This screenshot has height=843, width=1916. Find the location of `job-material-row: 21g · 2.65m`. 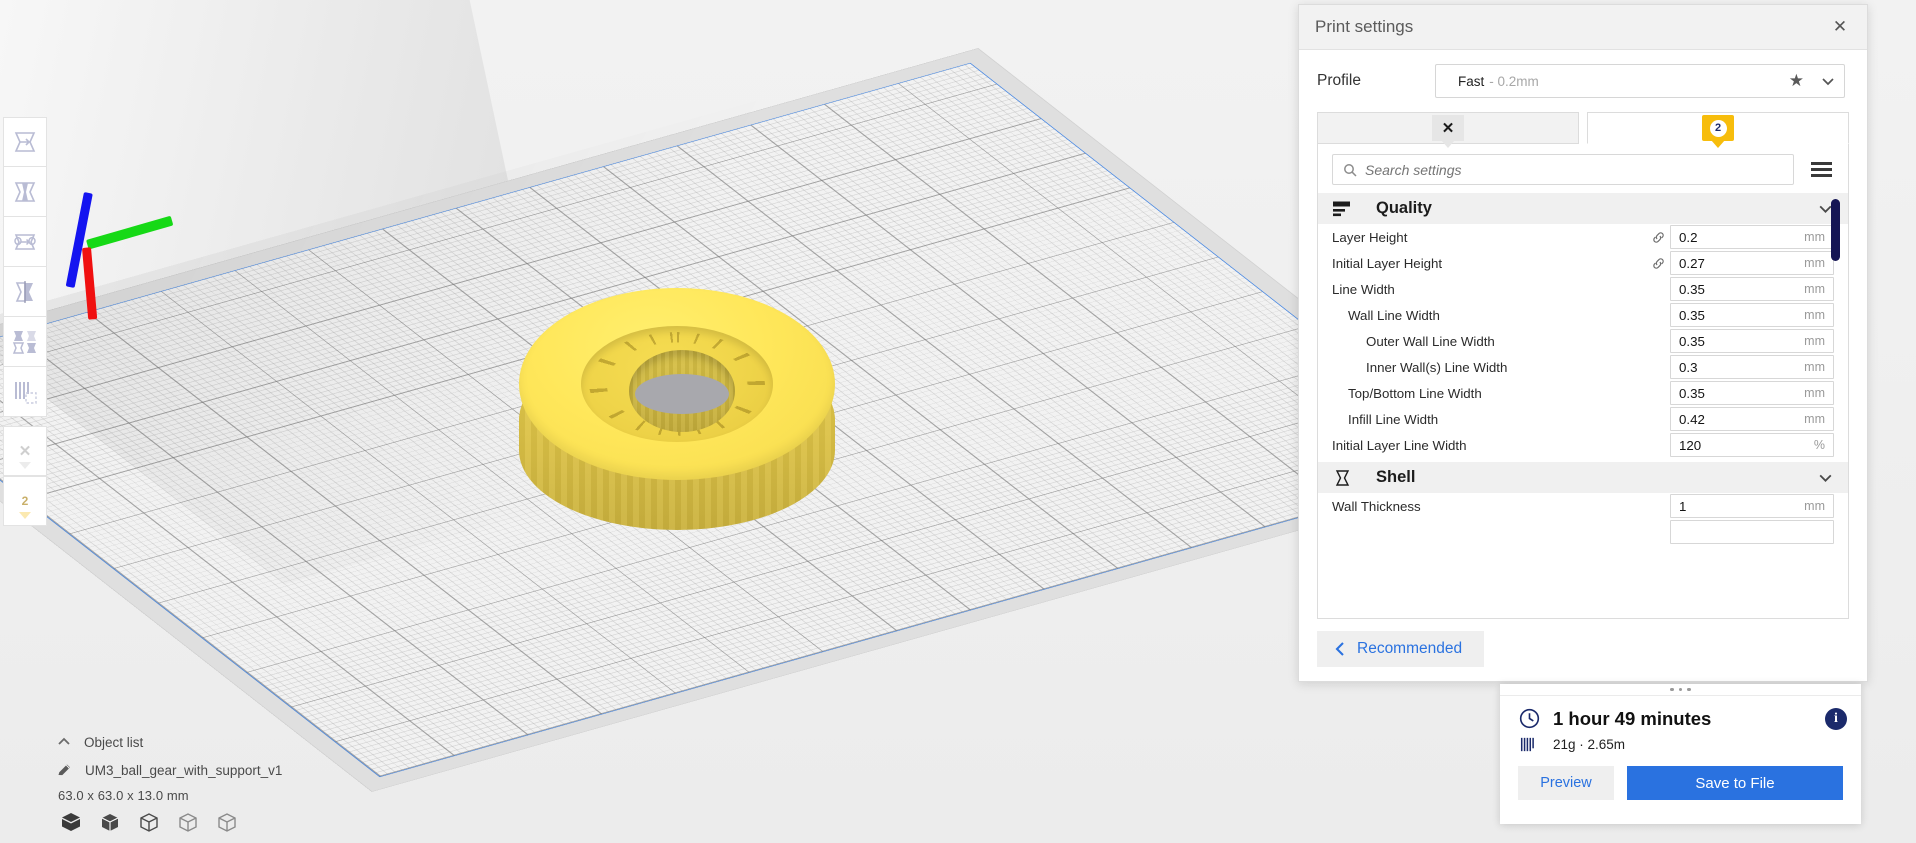

job-material-row: 21g · 2.65m is located at coordinates (1680, 742).